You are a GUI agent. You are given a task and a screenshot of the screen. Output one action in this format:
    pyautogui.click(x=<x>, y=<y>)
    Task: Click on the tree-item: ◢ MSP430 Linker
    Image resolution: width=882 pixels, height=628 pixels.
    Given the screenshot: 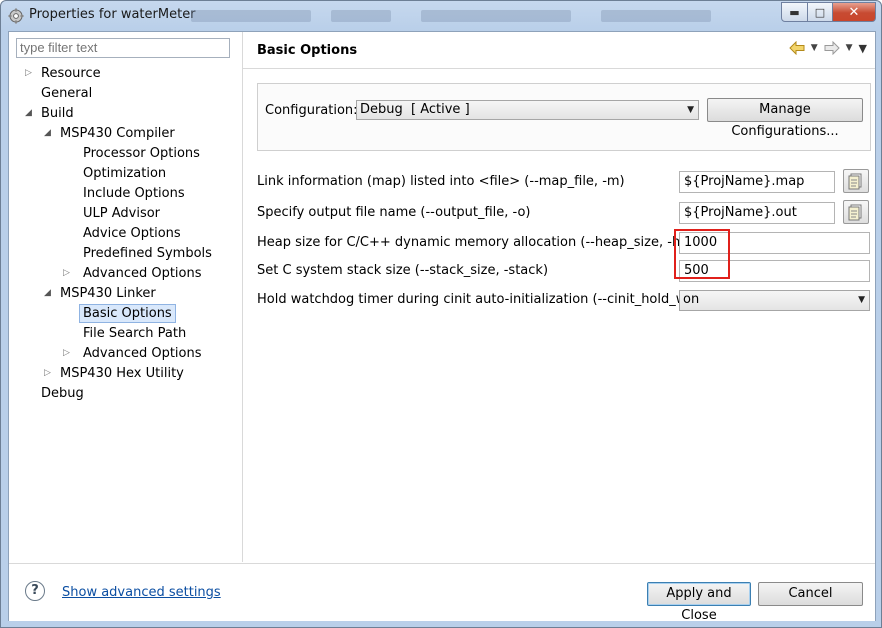 What is the action you would take?
    pyautogui.click(x=124, y=293)
    